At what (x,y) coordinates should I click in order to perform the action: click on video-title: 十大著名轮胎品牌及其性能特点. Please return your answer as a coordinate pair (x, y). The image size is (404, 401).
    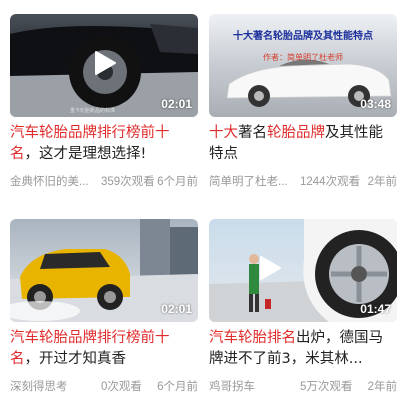
    Looking at the image, I should click on (303, 144).